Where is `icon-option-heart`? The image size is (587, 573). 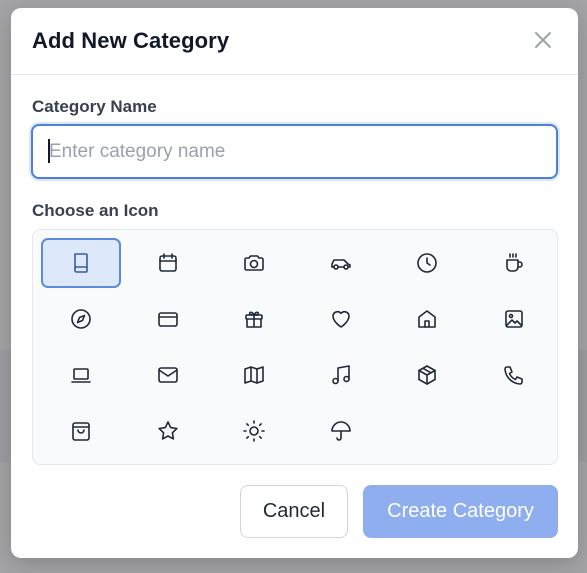 icon-option-heart is located at coordinates (341, 319).